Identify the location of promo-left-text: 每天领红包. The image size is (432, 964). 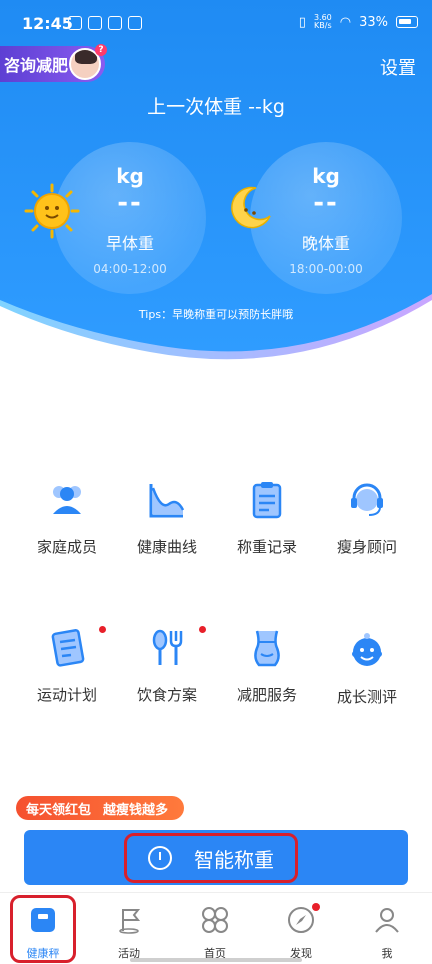
(59, 810).